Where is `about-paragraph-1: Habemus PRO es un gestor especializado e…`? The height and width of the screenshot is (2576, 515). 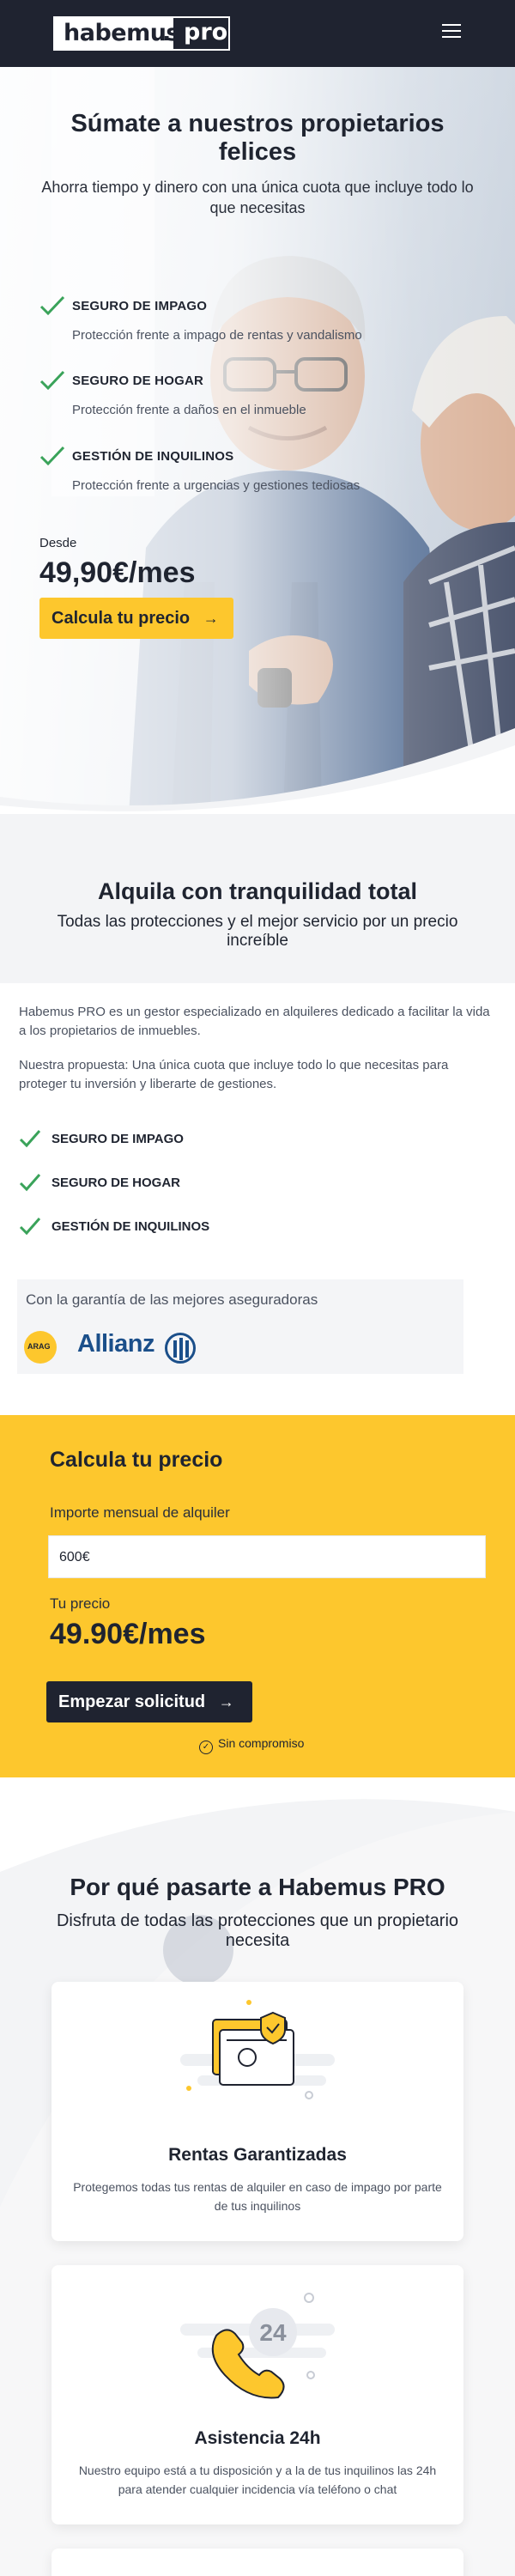
about-paragraph-1: Habemus PRO es un gestor especializado e… is located at coordinates (254, 1021).